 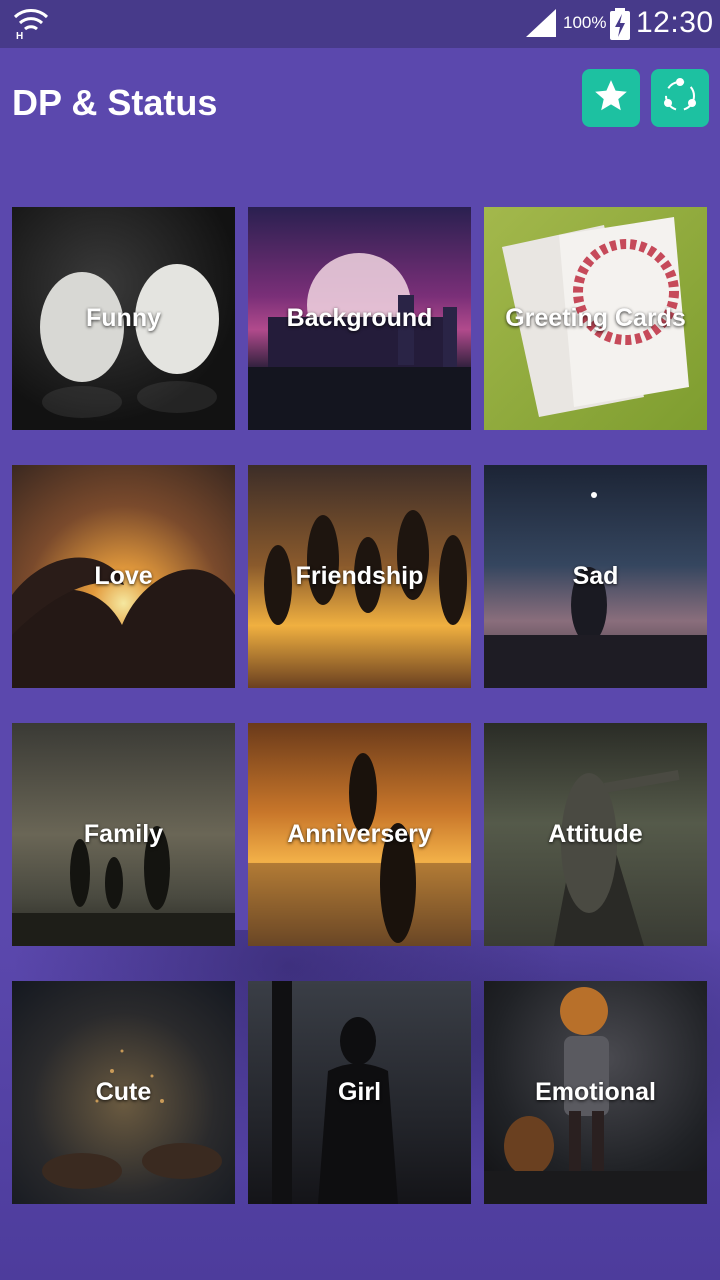 I want to click on category-label: Anniversery, so click(x=359, y=834).